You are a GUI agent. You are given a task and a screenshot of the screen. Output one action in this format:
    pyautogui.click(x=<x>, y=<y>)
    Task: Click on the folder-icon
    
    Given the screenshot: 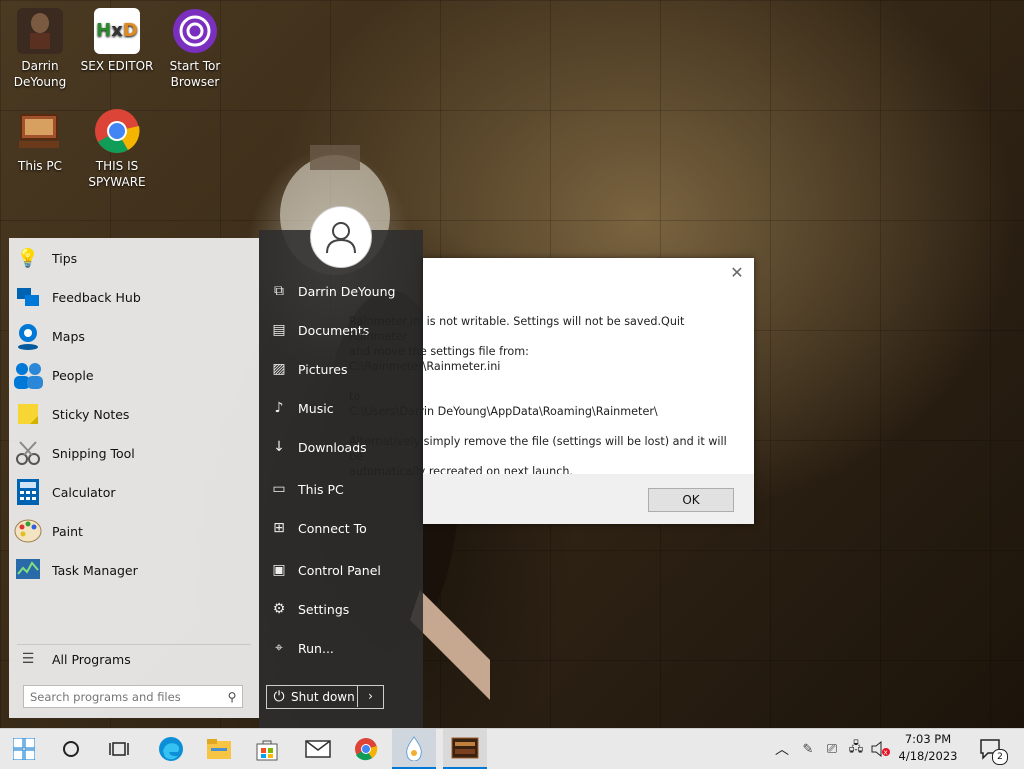 What is the action you would take?
    pyautogui.click(x=219, y=749)
    